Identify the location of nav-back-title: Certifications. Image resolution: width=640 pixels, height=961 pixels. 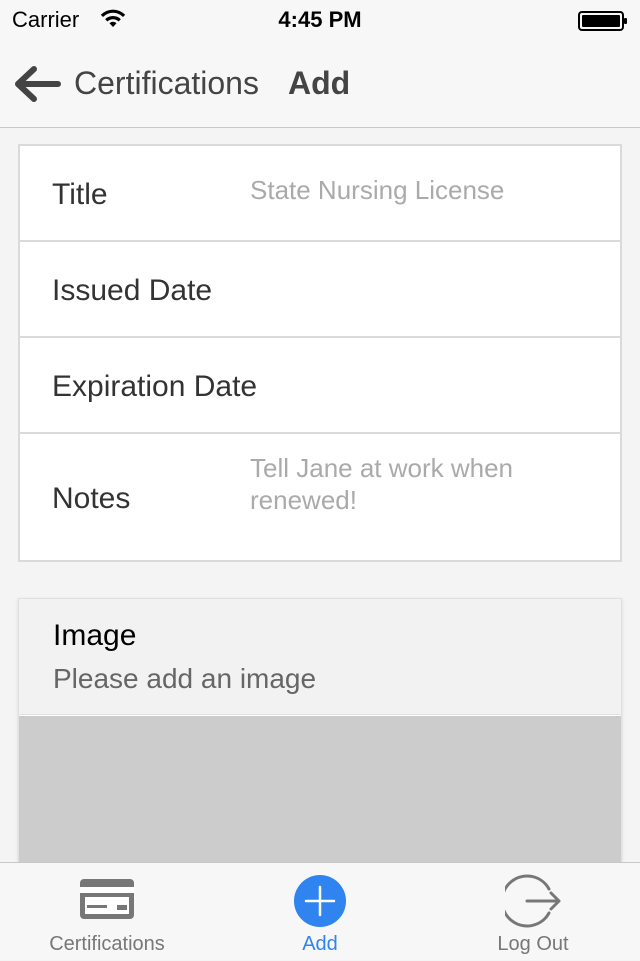
(166, 83).